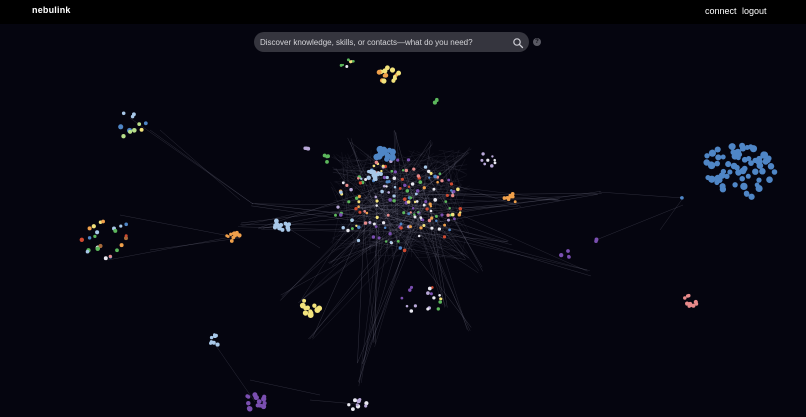 This screenshot has width=806, height=417. Describe the element at coordinates (381, 42) in the screenshot. I see `search-input` at that location.